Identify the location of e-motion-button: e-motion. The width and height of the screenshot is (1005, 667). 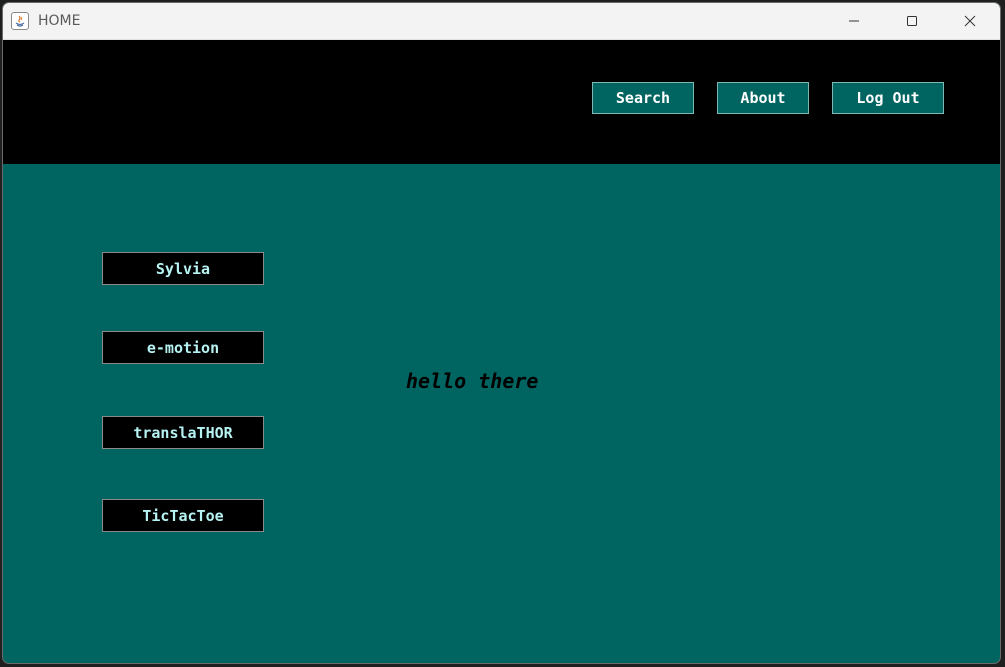
(183, 347).